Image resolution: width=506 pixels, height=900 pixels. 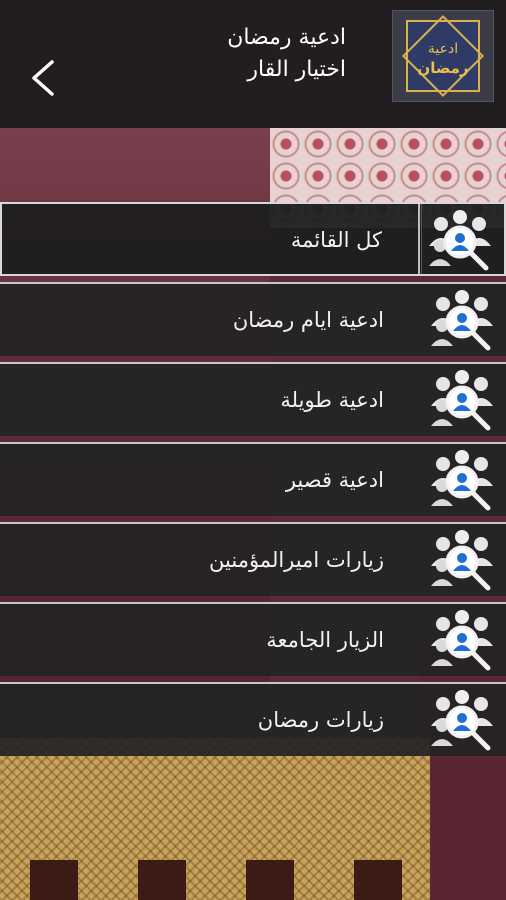 What do you see at coordinates (253, 719) in the screenshot?
I see `list-item: زيارات رمضان` at bounding box center [253, 719].